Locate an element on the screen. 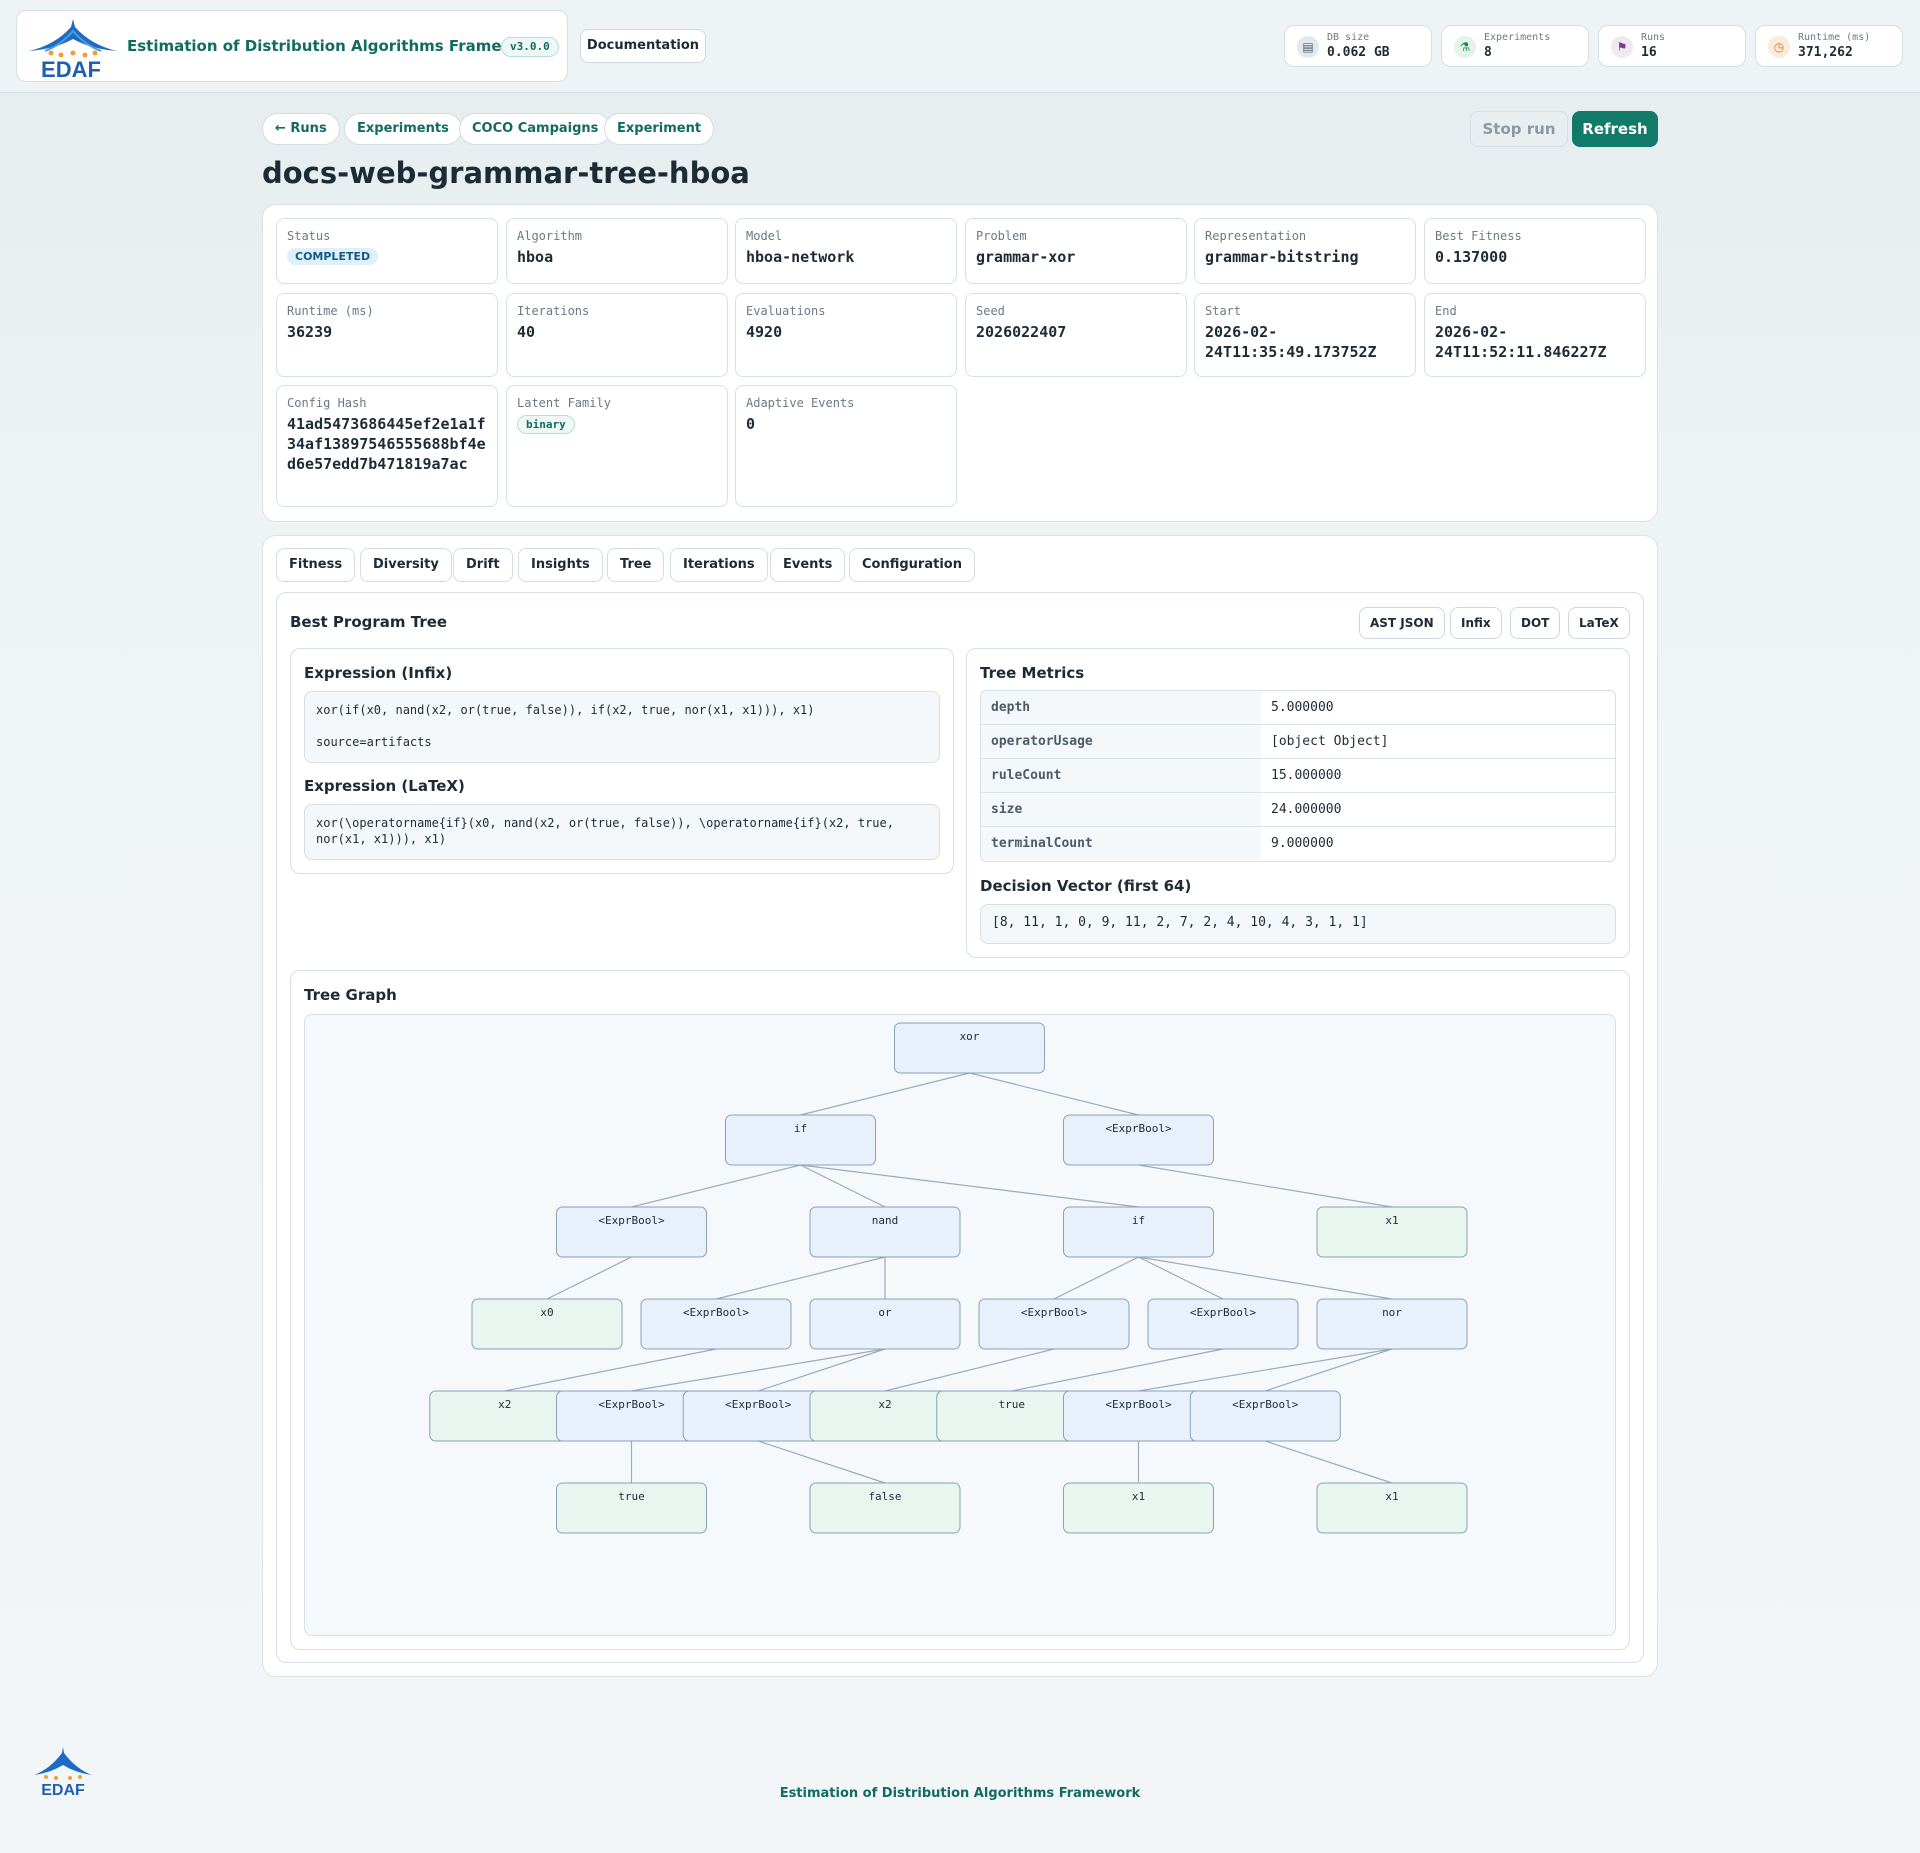 The width and height of the screenshot is (1920, 1853). infix-button: Infix is located at coordinates (1476, 623).